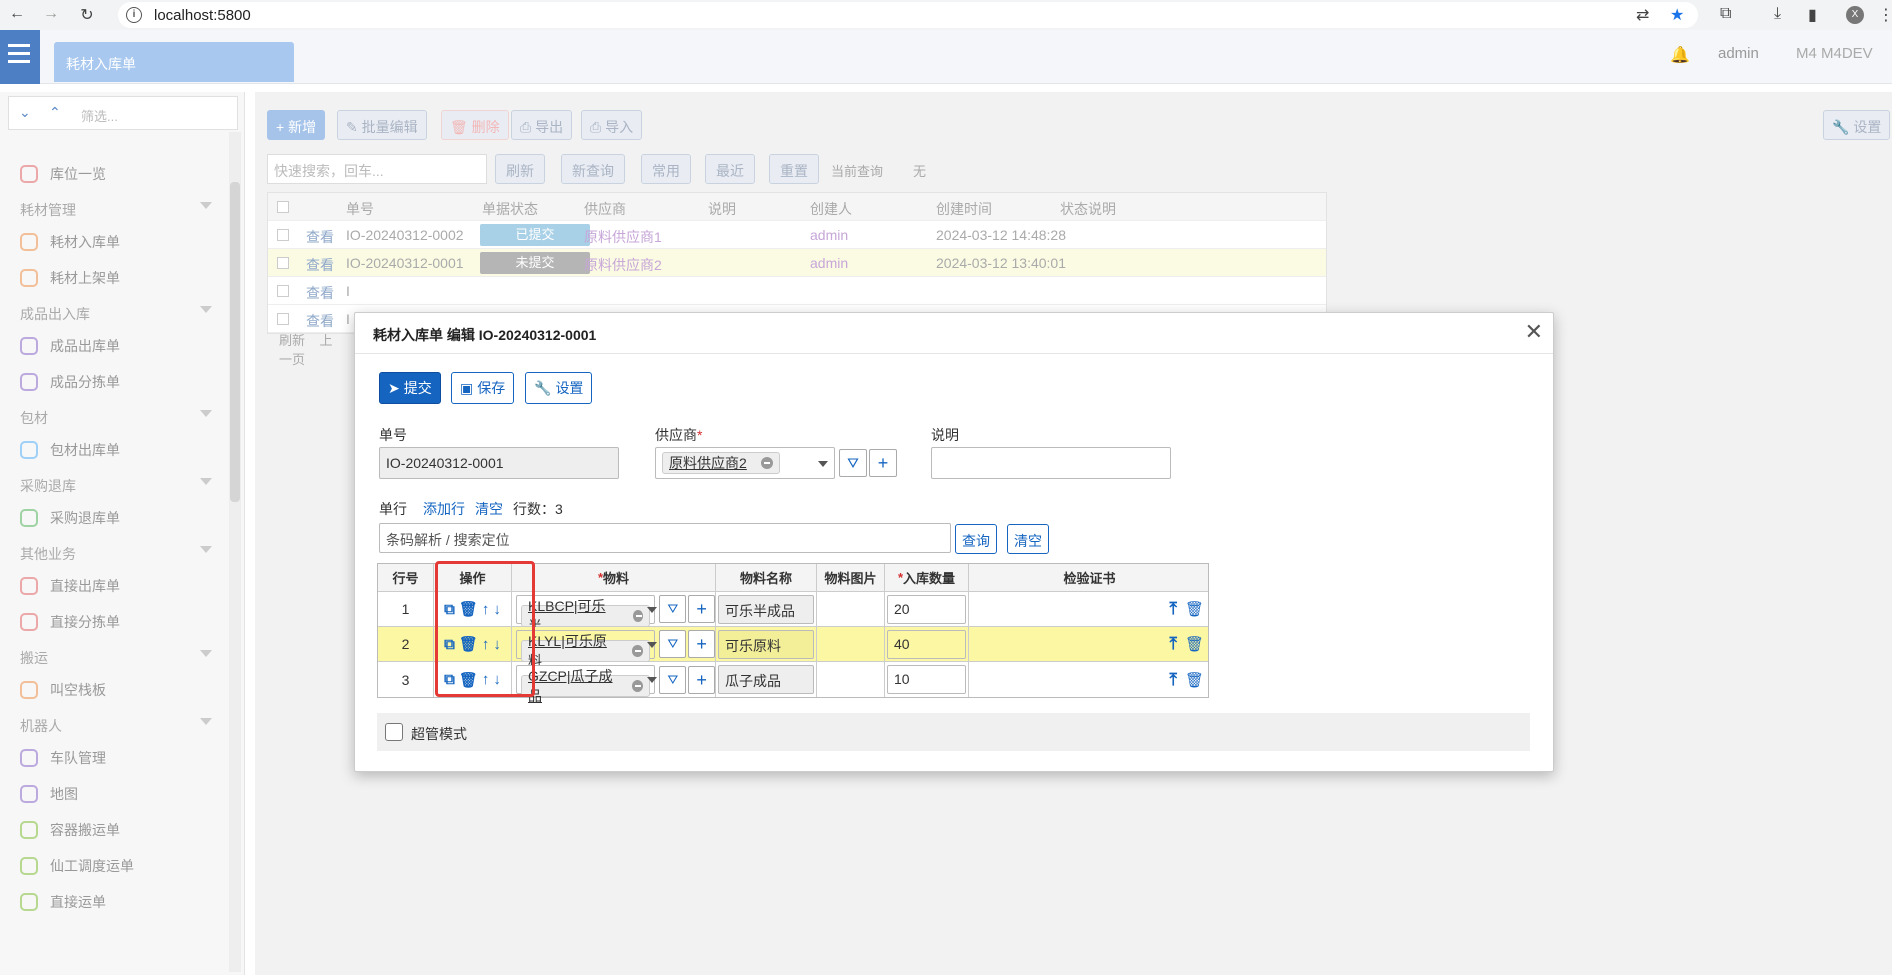  I want to click on download-icon: ⤓, so click(1777, 14).